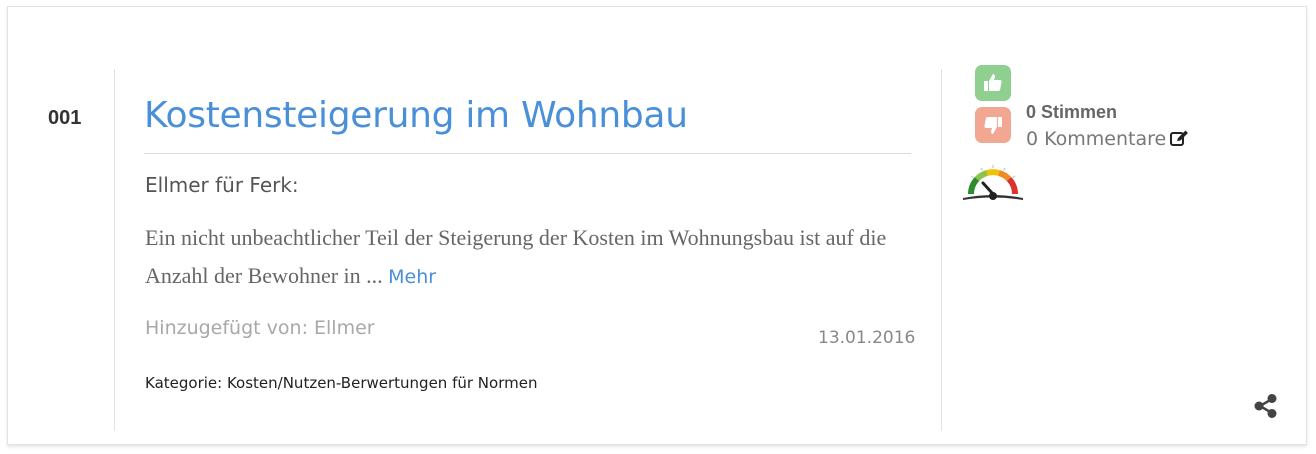 This screenshot has width=1316, height=454. What do you see at coordinates (114, 250) in the screenshot?
I see `divider-left` at bounding box center [114, 250].